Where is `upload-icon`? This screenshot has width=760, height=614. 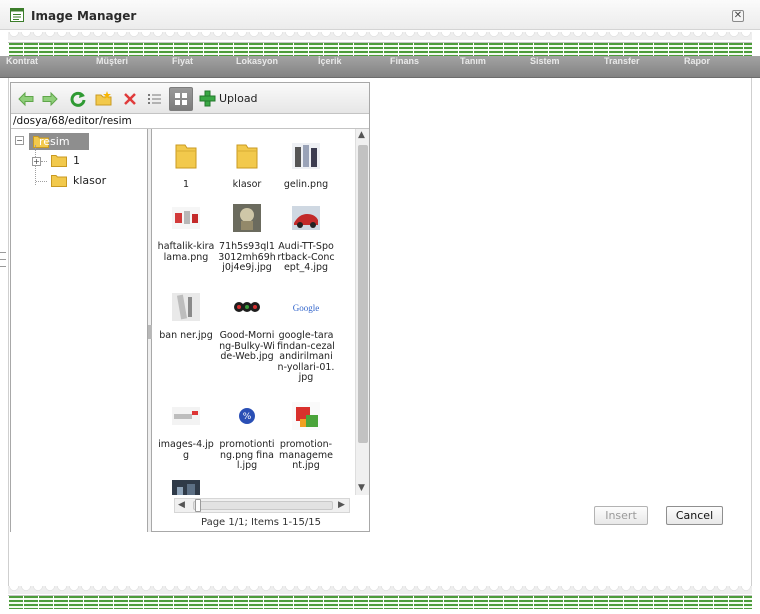 upload-icon is located at coordinates (207, 98).